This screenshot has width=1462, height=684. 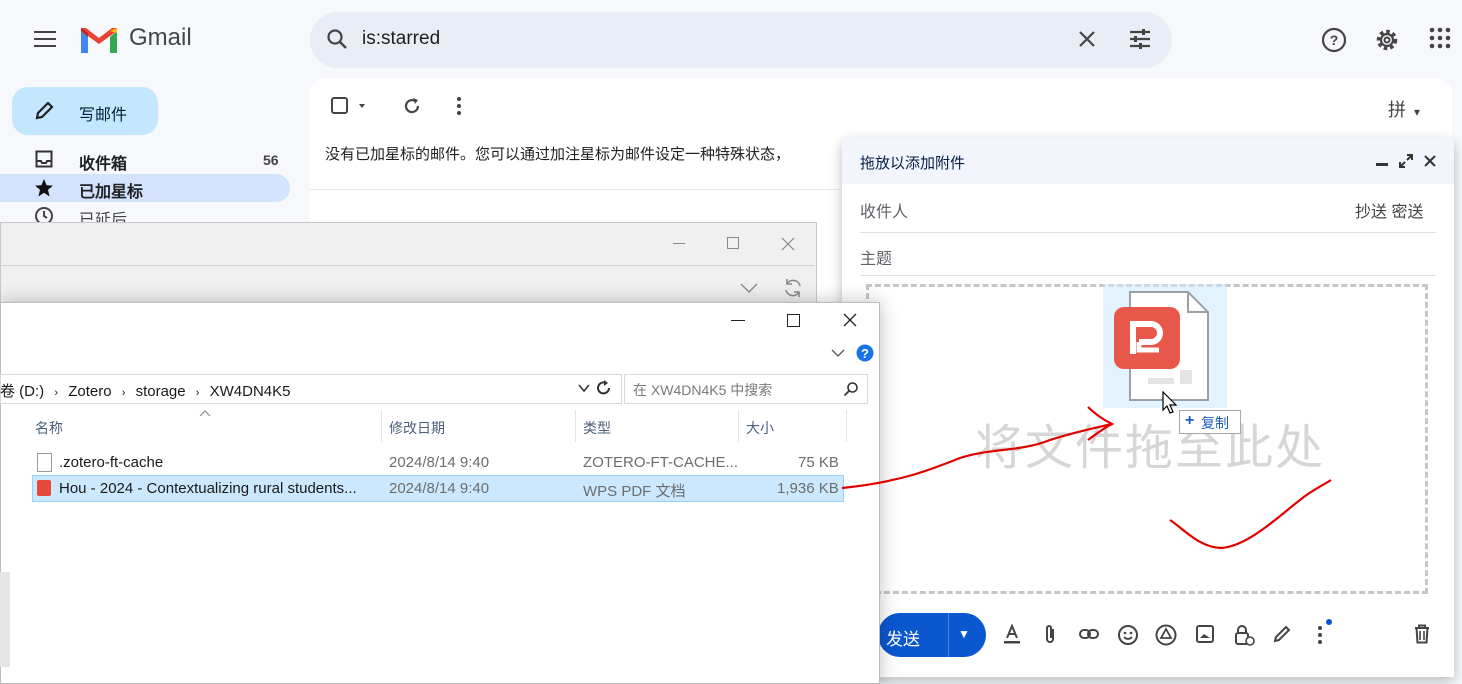 What do you see at coordinates (964, 634) in the screenshot?
I see `send-options-icon: ▼` at bounding box center [964, 634].